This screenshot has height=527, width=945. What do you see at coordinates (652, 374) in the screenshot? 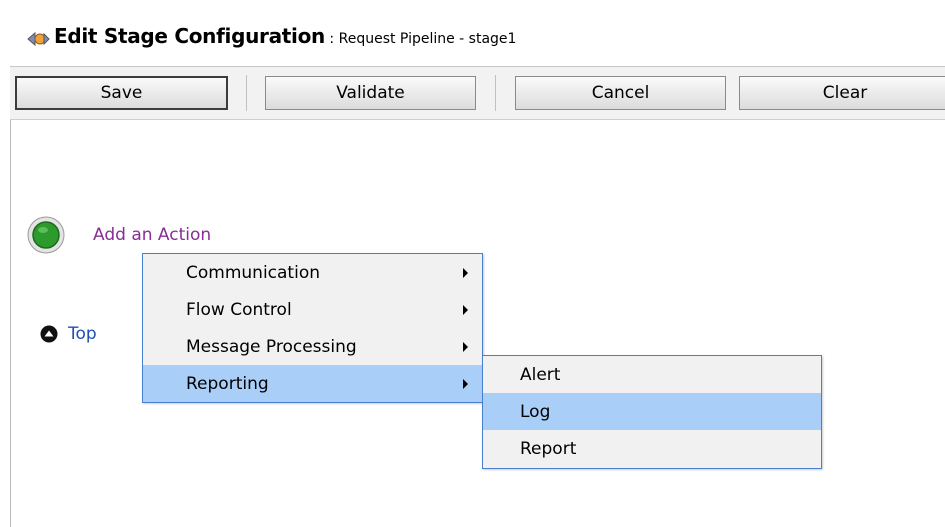
I see `submenu-item-alert: Alert` at bounding box center [652, 374].